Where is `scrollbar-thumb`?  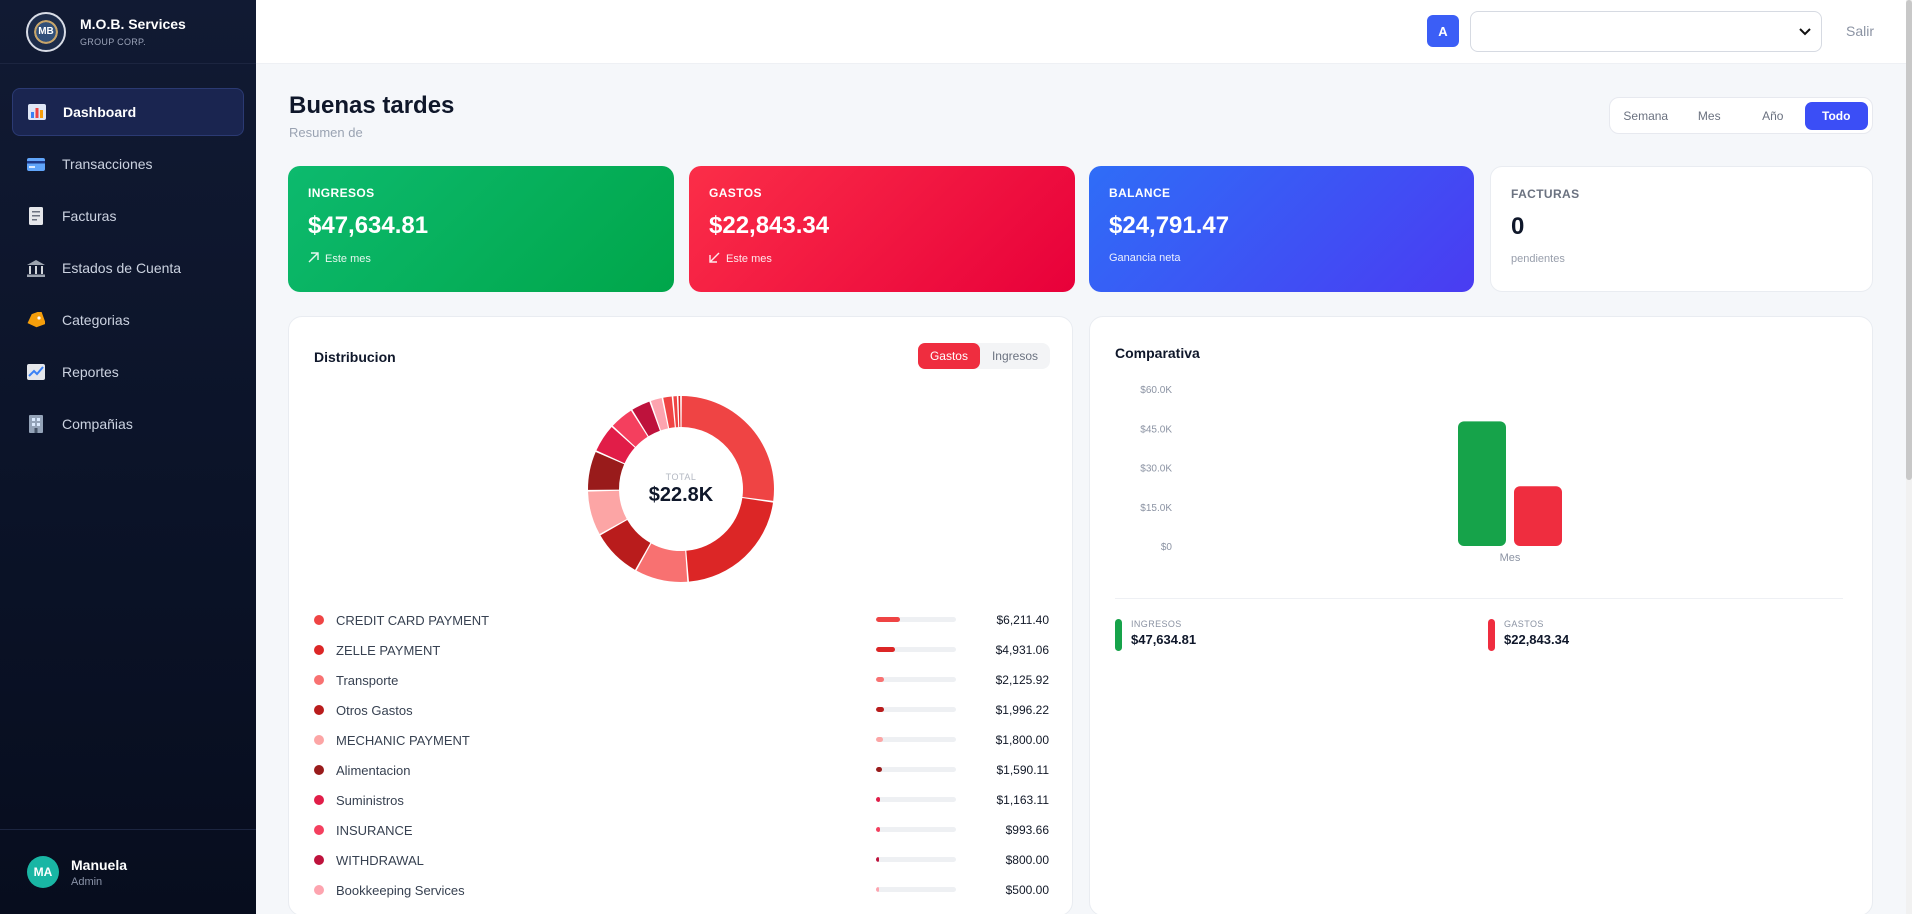
scrollbar-thumb is located at coordinates (1909, 240).